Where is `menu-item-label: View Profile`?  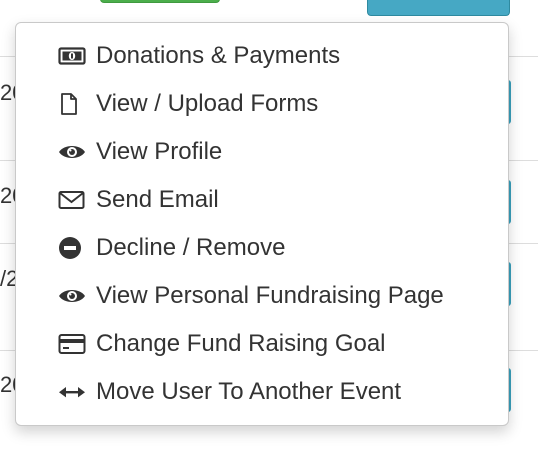
menu-item-label: View Profile is located at coordinates (159, 151).